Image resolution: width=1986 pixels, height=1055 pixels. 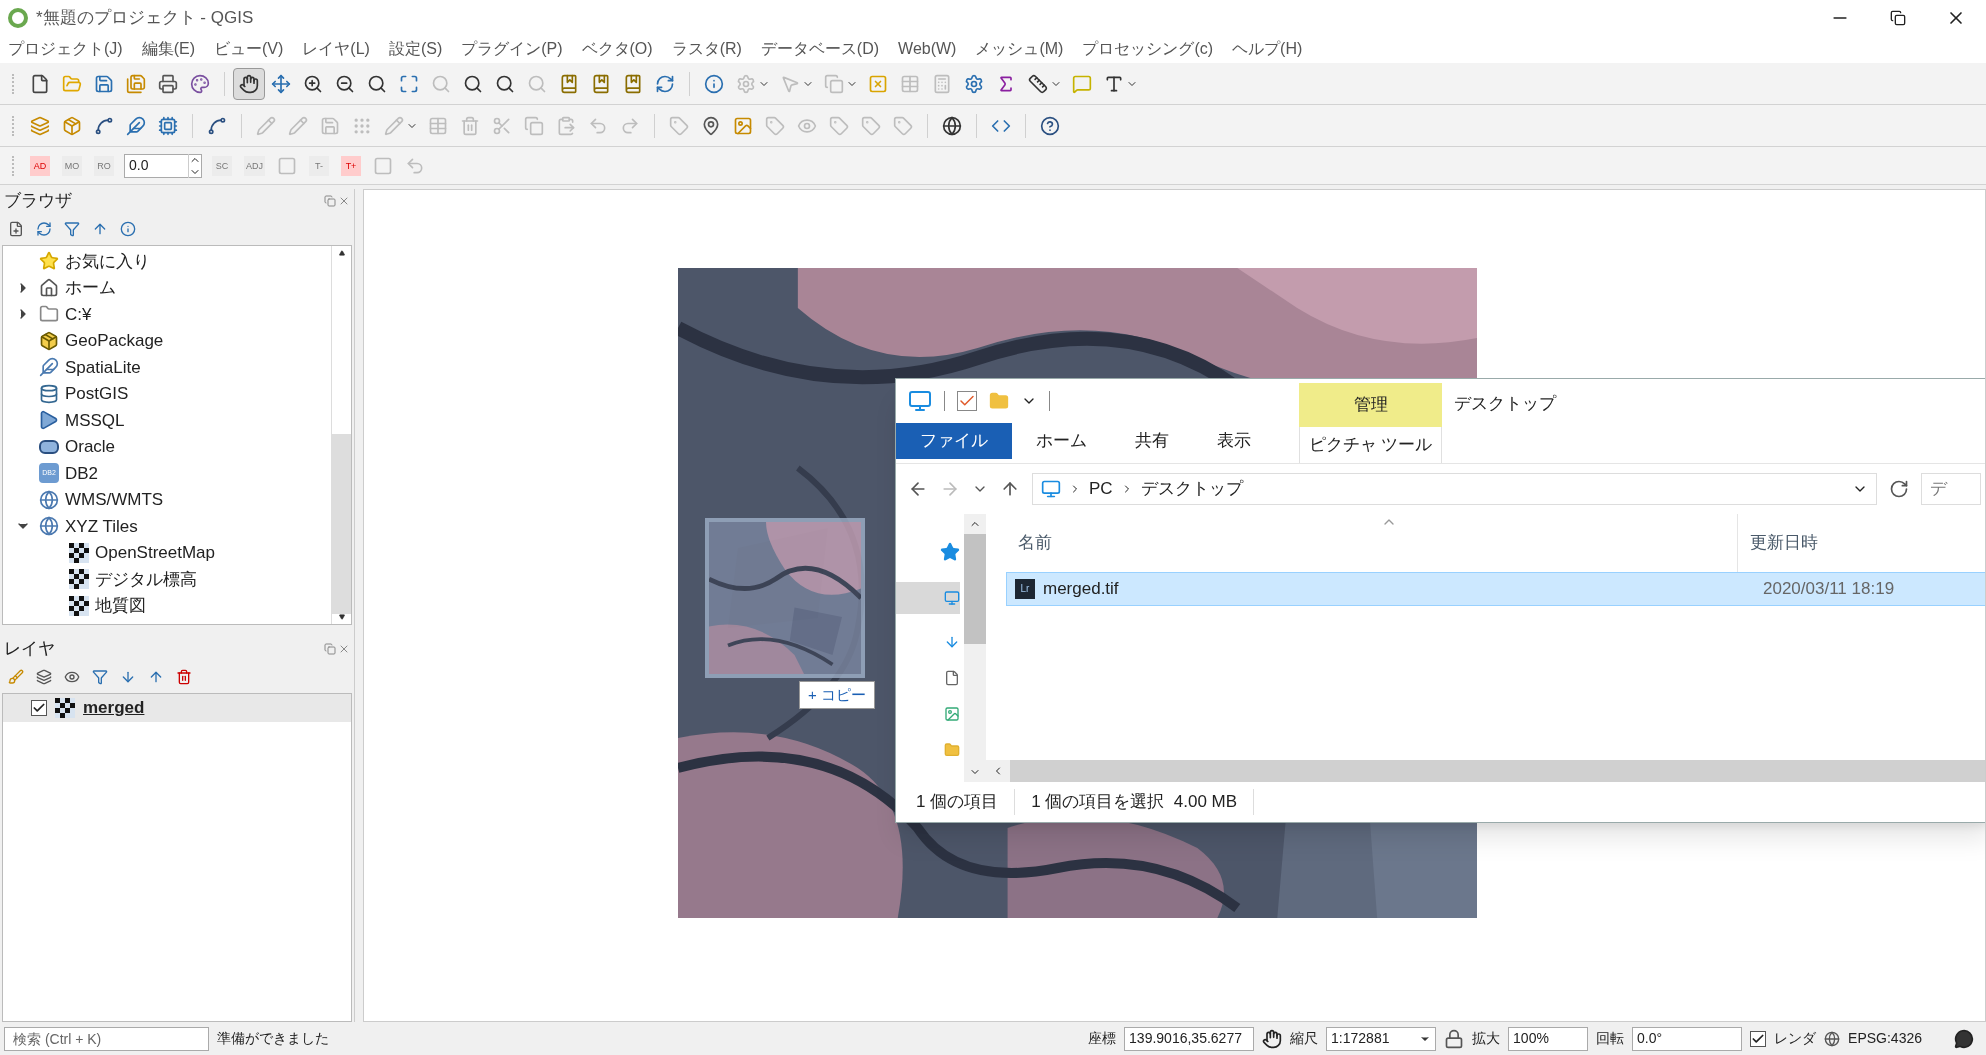 I want to click on tree-item: デジタル標高, so click(x=146, y=579).